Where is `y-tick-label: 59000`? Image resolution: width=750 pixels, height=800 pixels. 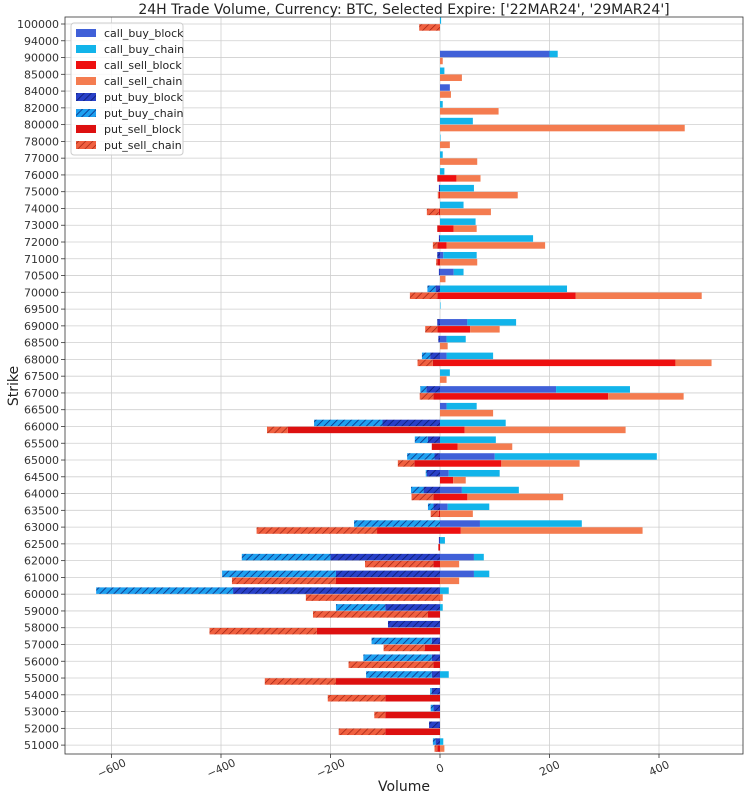
y-tick-label: 59000 is located at coordinates (41, 611).